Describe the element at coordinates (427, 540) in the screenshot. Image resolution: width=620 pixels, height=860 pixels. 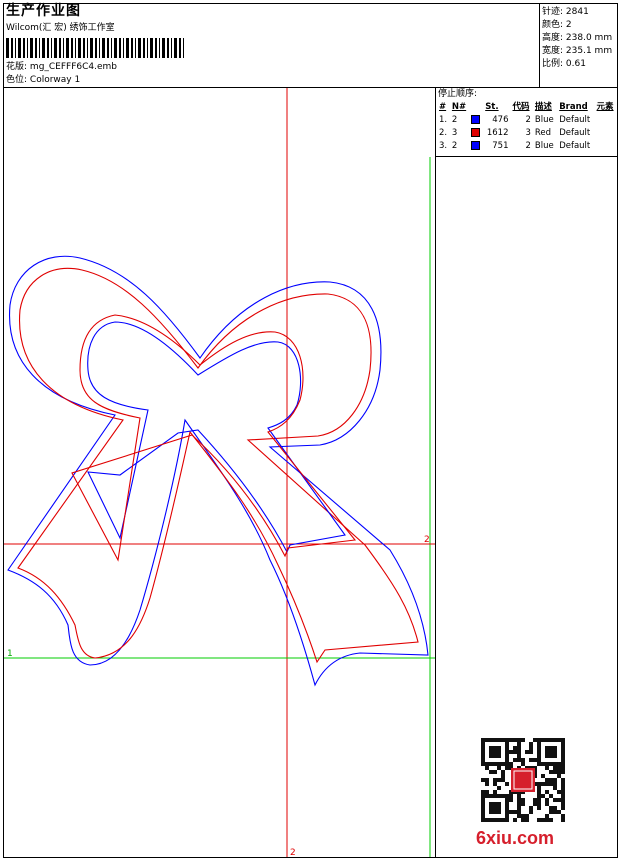
I see `guide-label-horizontal-red: 2` at that location.